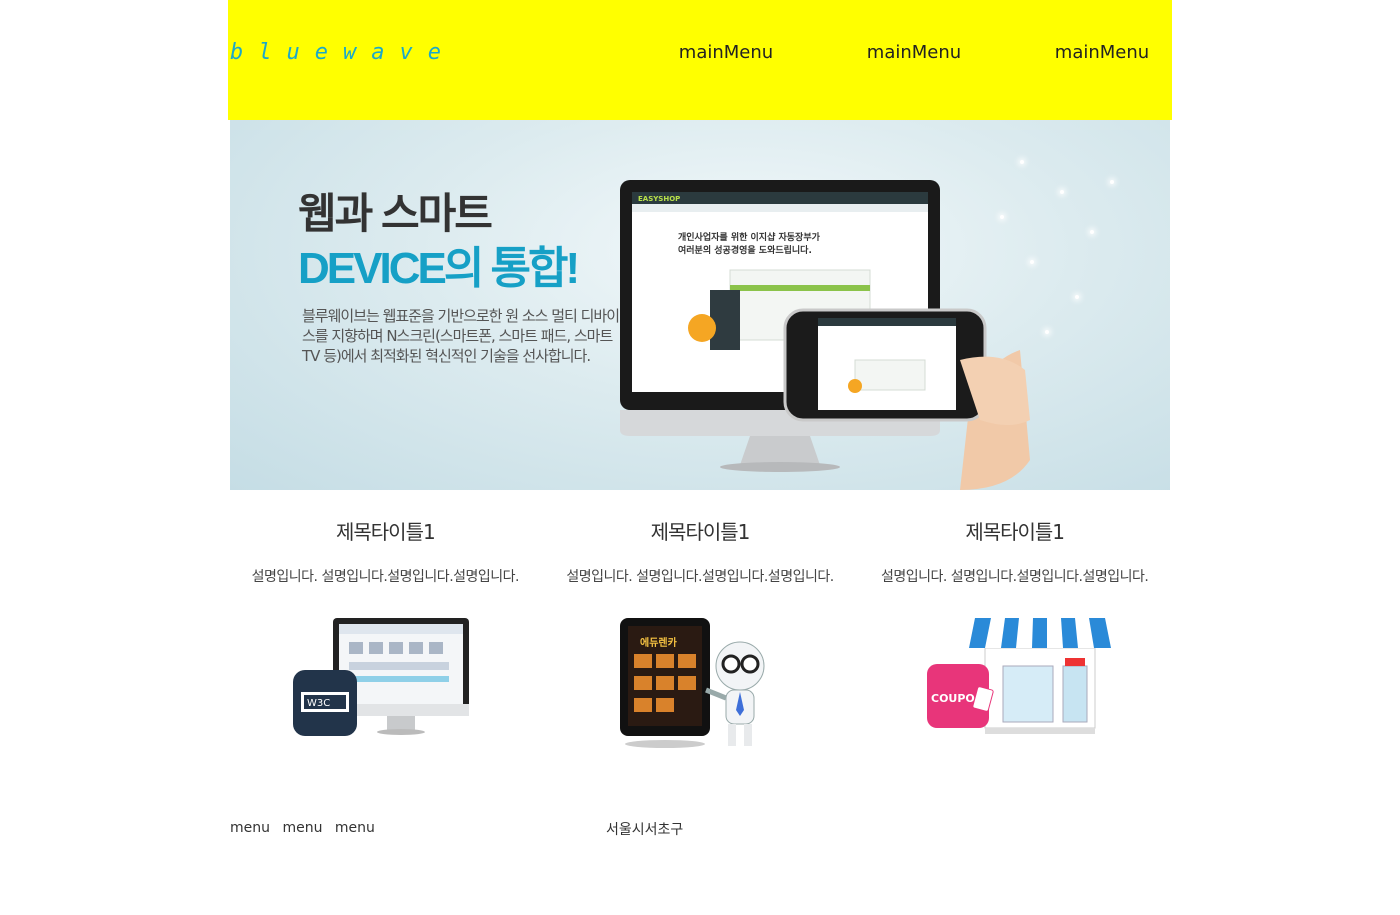  I want to click on footer-menu: menu menu menu, so click(306, 828).